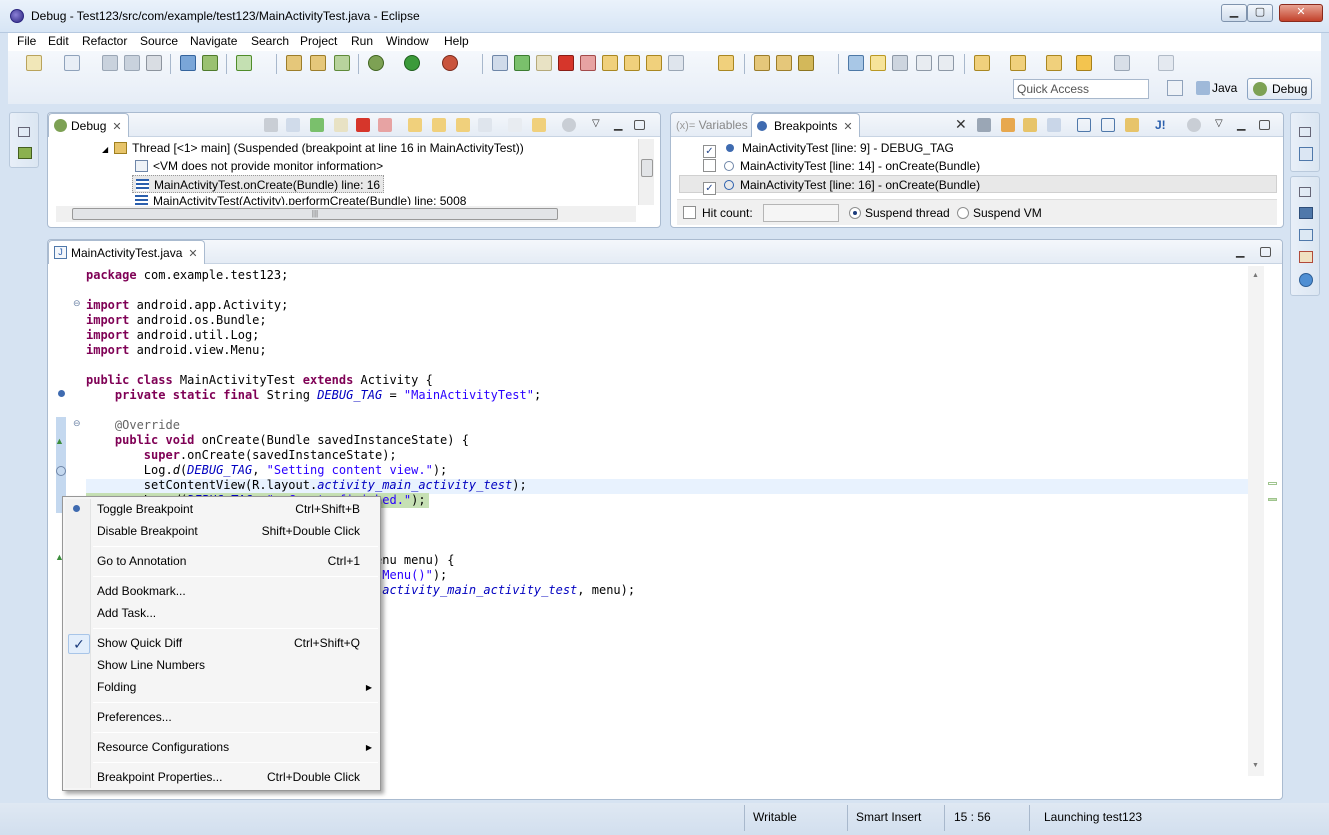  Describe the element at coordinates (709, 165) in the screenshot. I see `breakpoint-checkbox` at that location.